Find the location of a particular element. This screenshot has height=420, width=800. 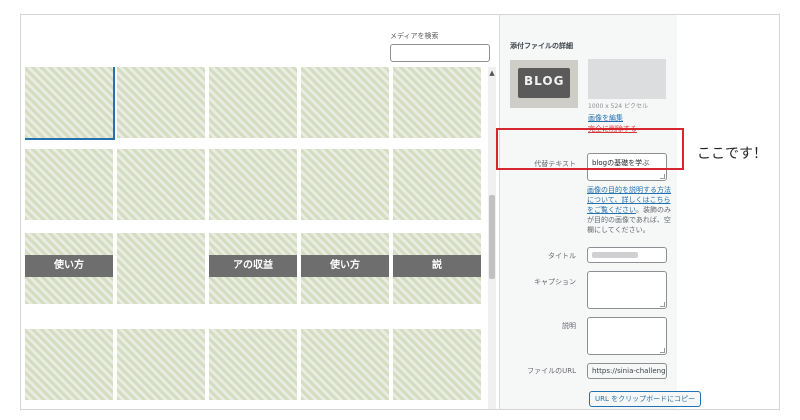

annotation-highlight-box is located at coordinates (590, 149).